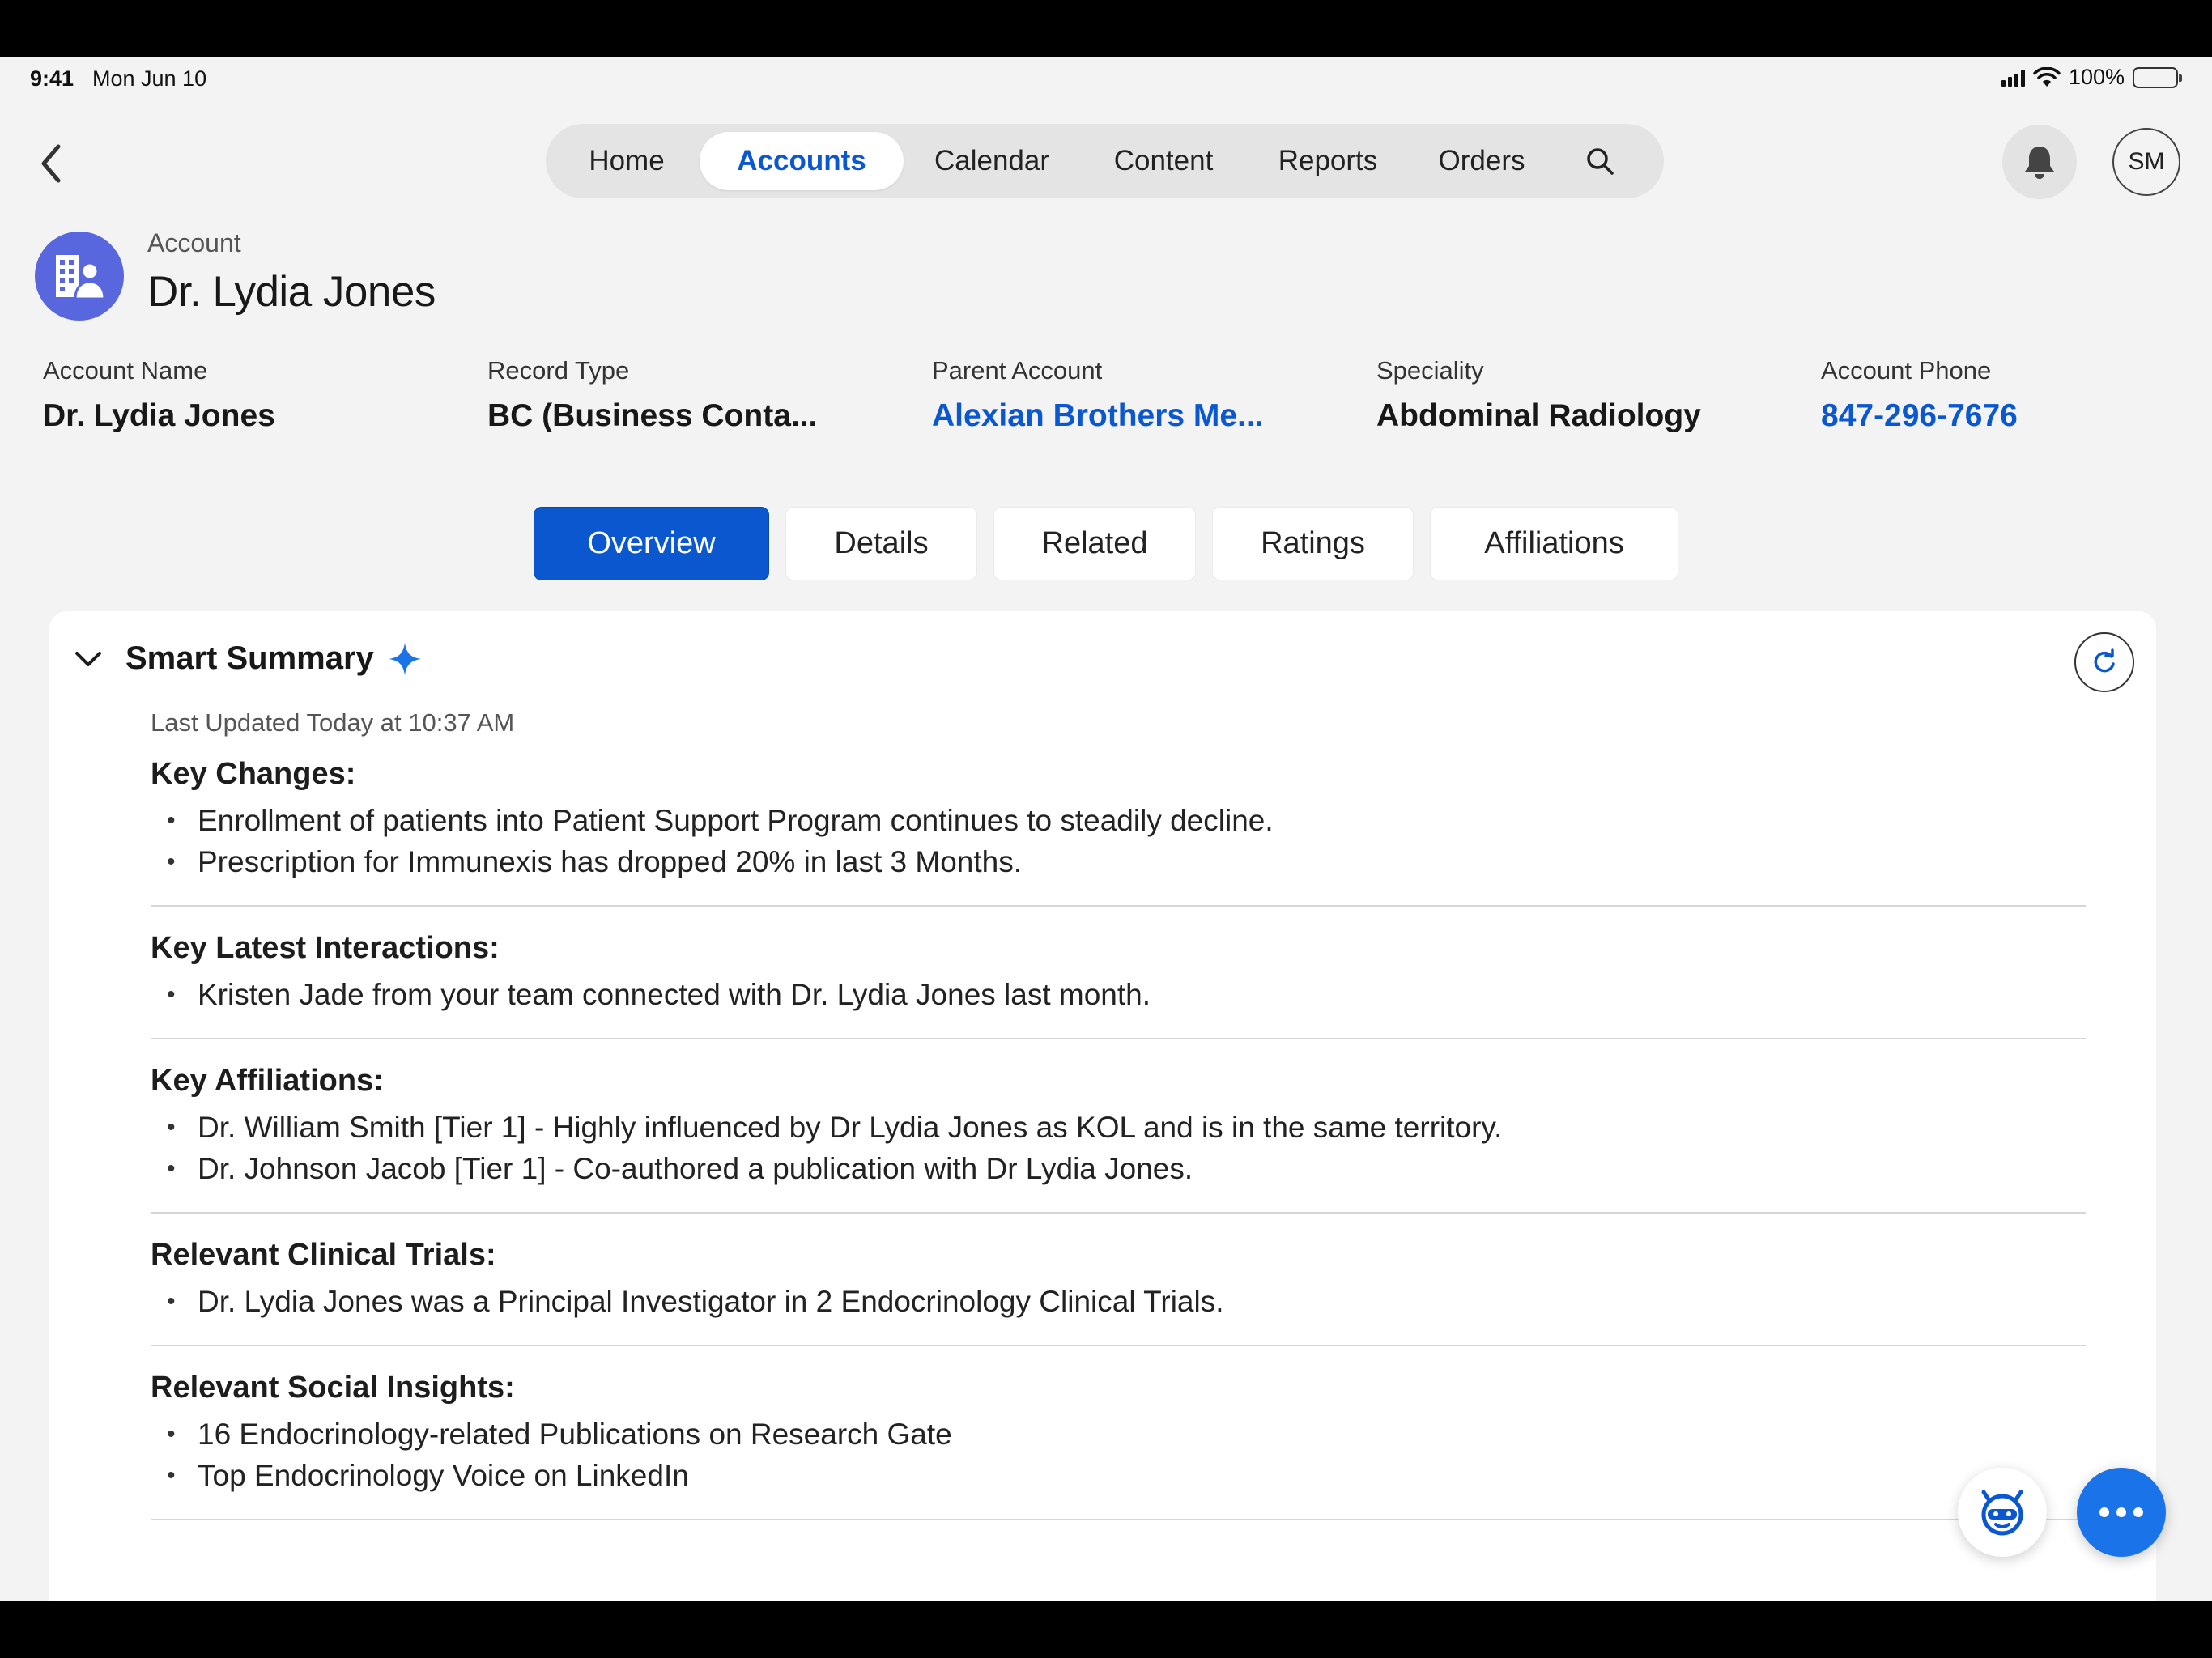  What do you see at coordinates (1539, 395) in the screenshot?
I see `field-speciality: Speciality Abdominal Radiology` at bounding box center [1539, 395].